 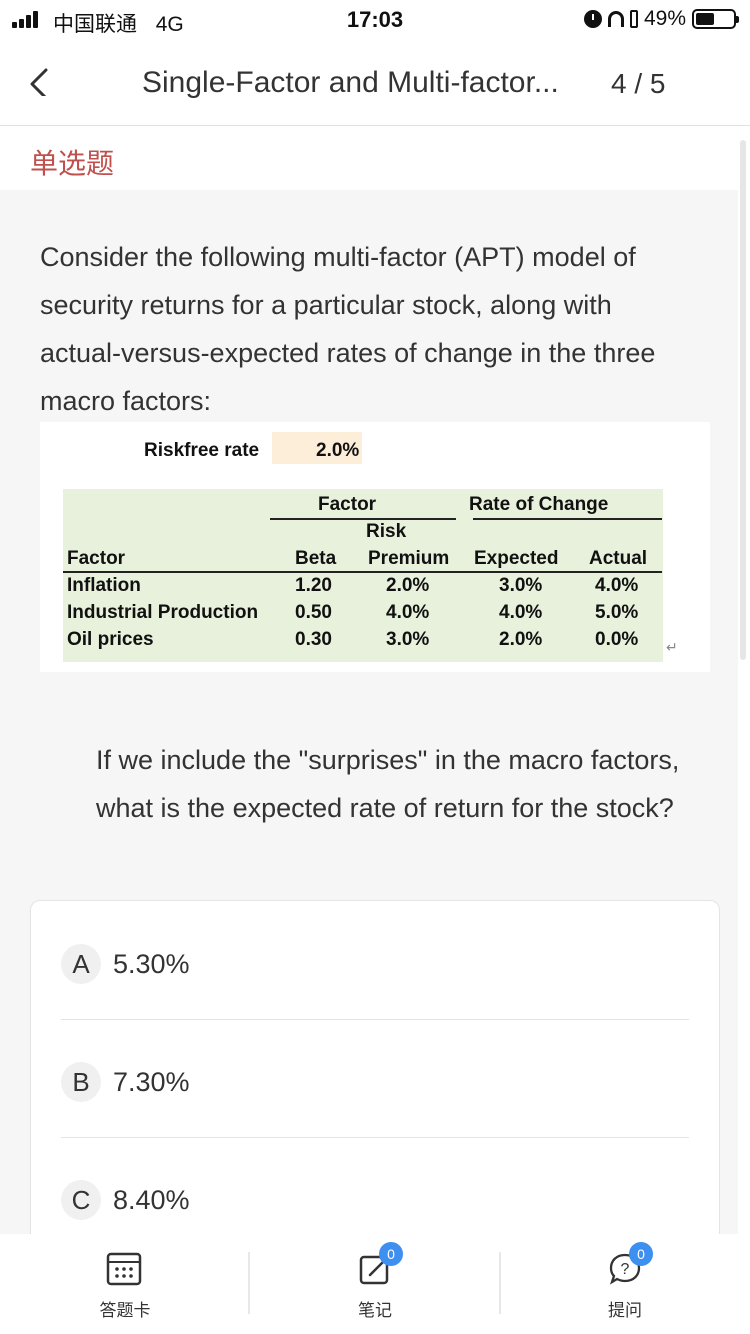 I want to click on option-text: 8.40%, so click(x=151, y=1199).